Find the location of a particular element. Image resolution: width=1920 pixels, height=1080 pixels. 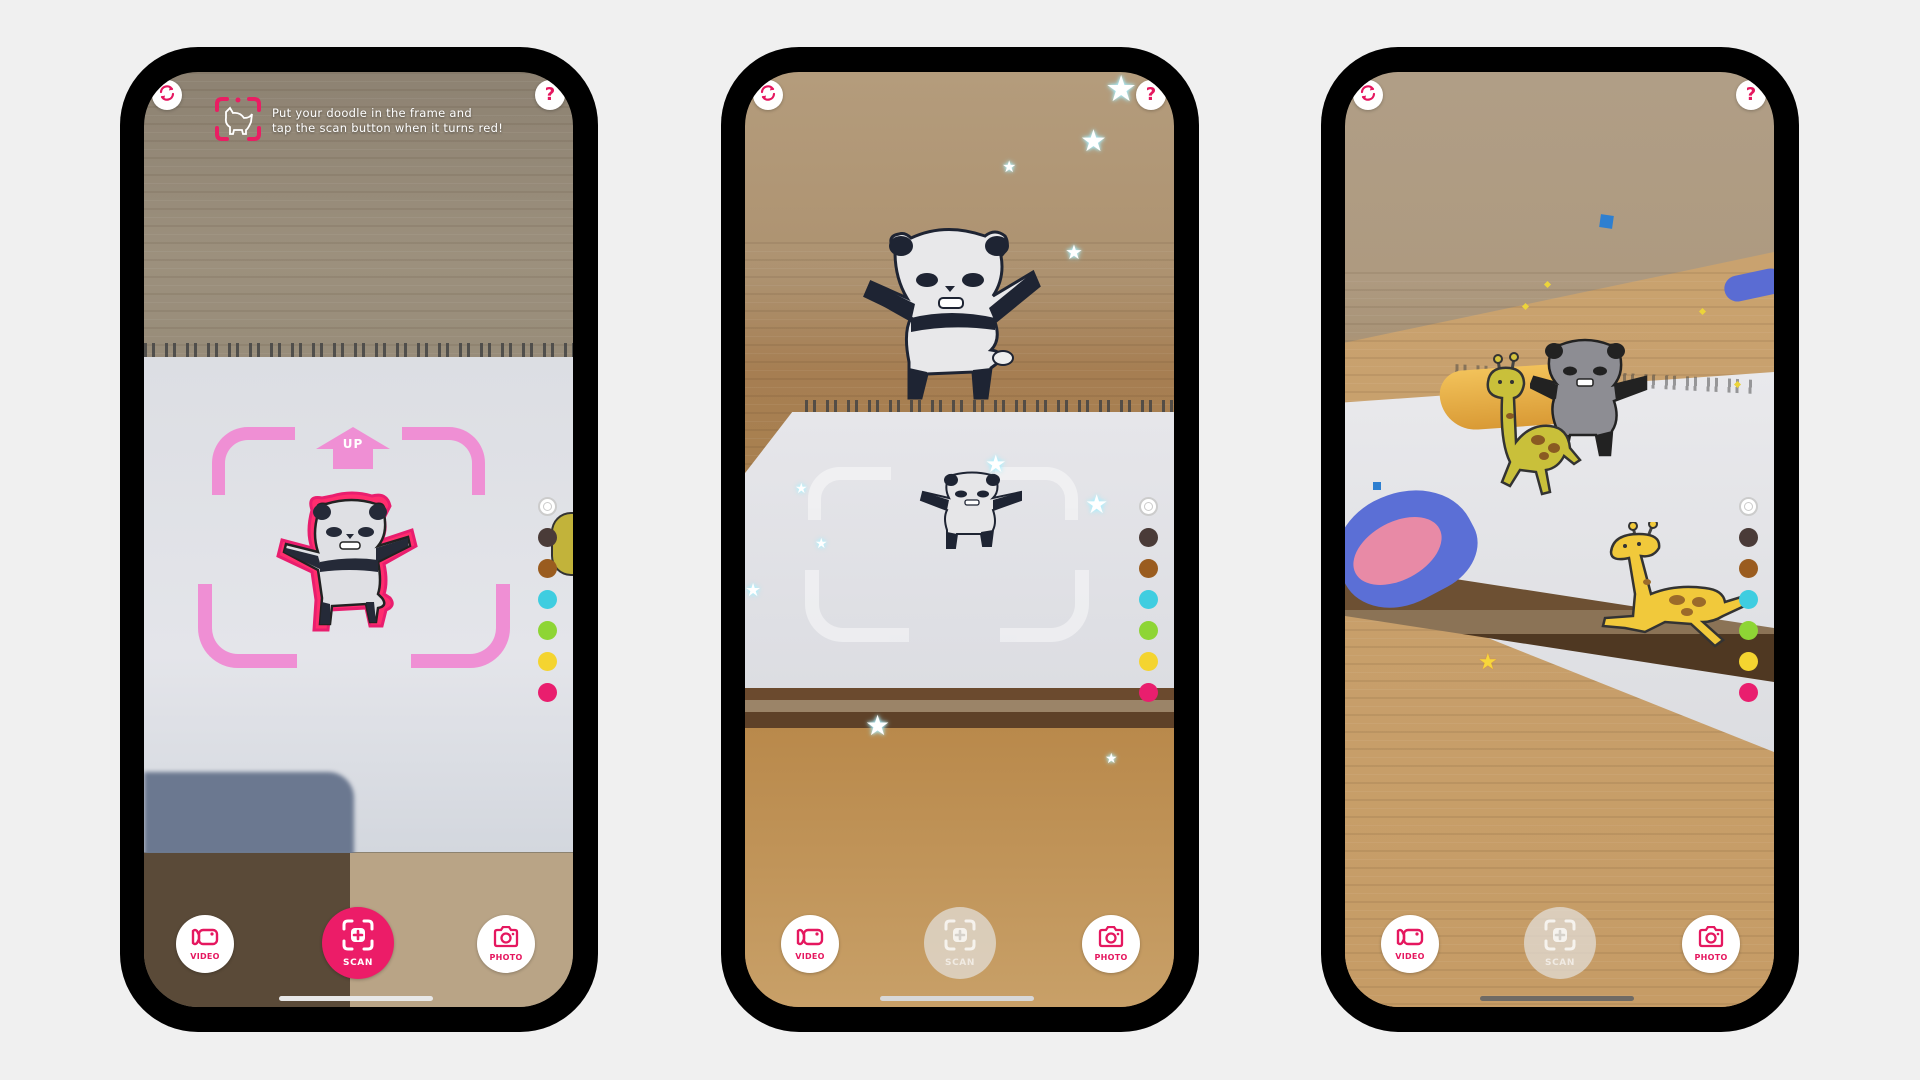

hint-line-1: Put your doodle in the frame and is located at coordinates (372, 113).